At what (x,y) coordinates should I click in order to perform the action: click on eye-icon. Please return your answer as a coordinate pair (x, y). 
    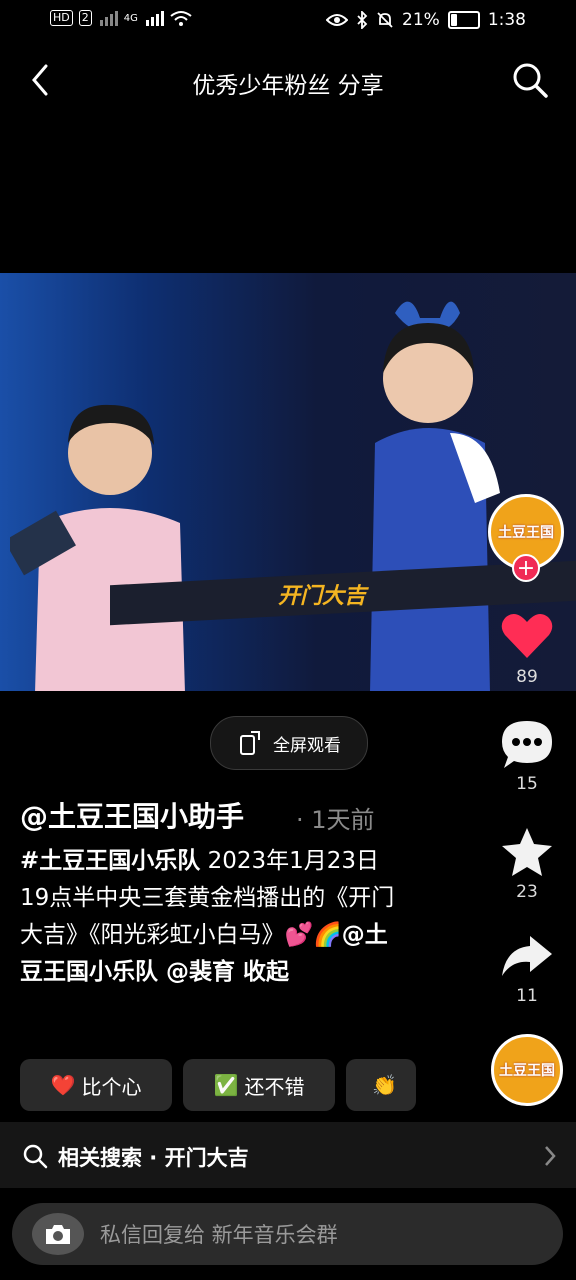
    Looking at the image, I should click on (337, 20).